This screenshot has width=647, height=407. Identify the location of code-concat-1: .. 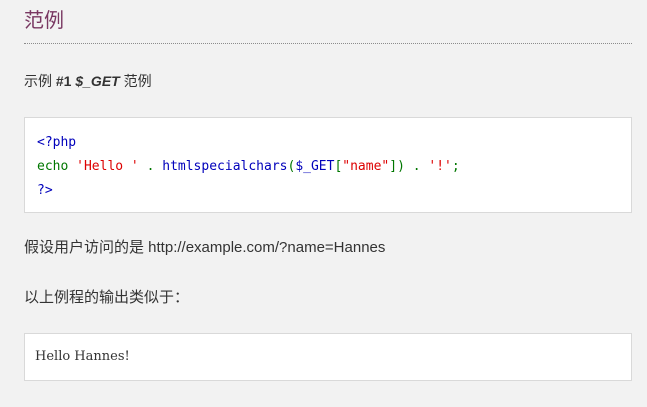
(150, 166).